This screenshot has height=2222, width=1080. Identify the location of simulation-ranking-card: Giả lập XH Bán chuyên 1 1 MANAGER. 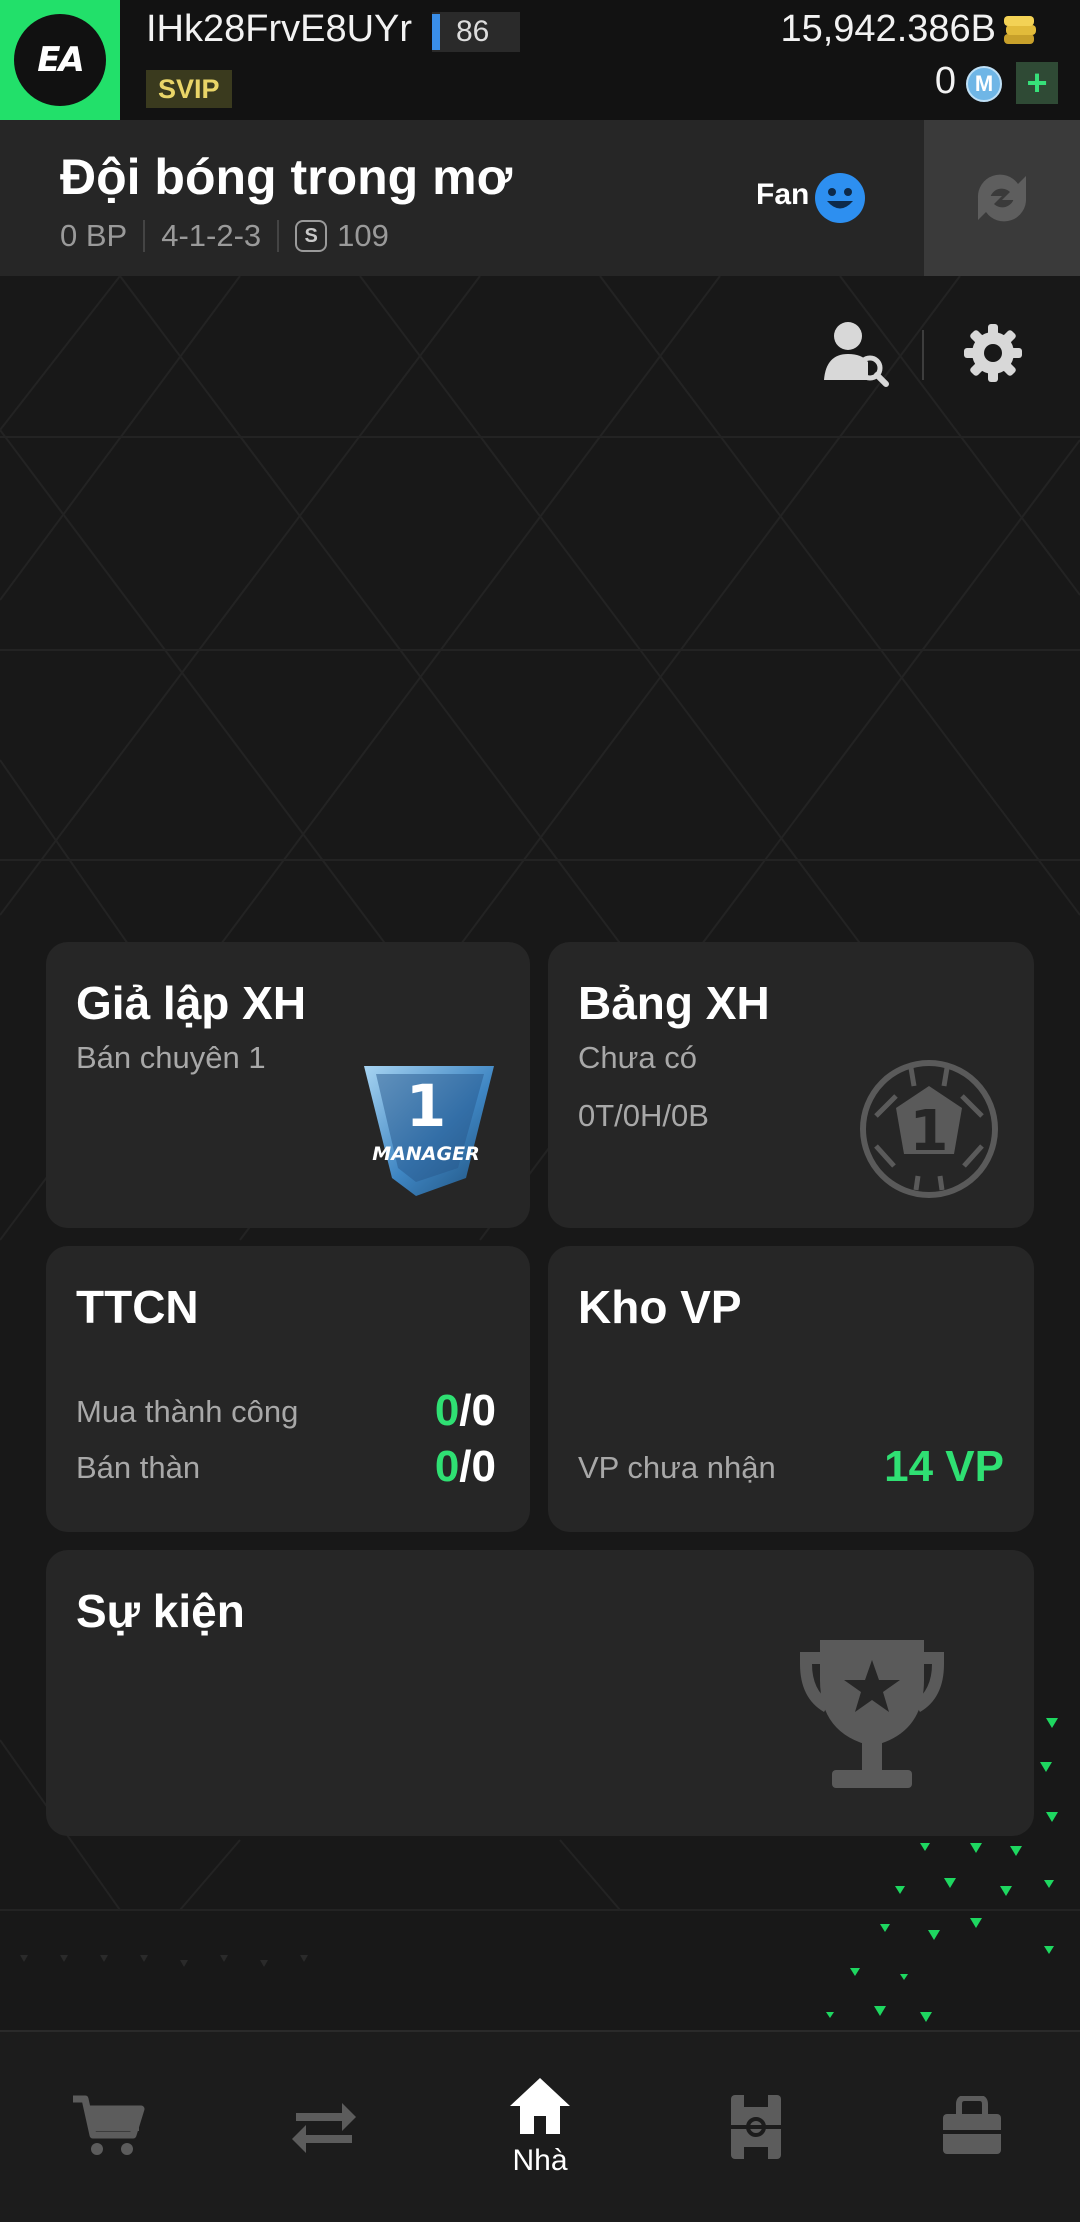
(288, 1085).